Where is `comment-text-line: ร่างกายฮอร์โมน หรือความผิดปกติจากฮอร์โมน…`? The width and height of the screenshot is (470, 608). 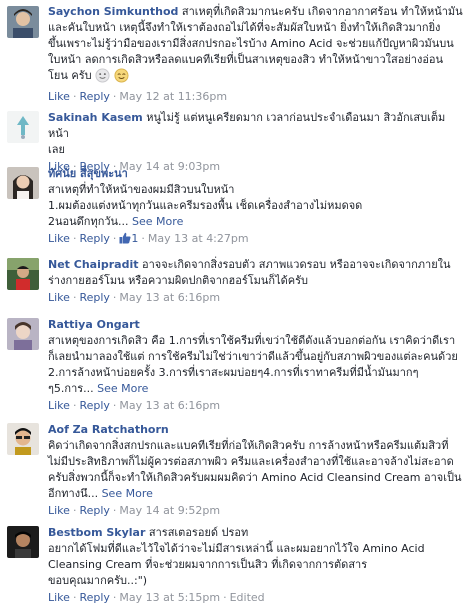 comment-text-line: ร่างกายฮอร์โมน หรือความผิดปกติจากฮอร์โมน… is located at coordinates (178, 280).